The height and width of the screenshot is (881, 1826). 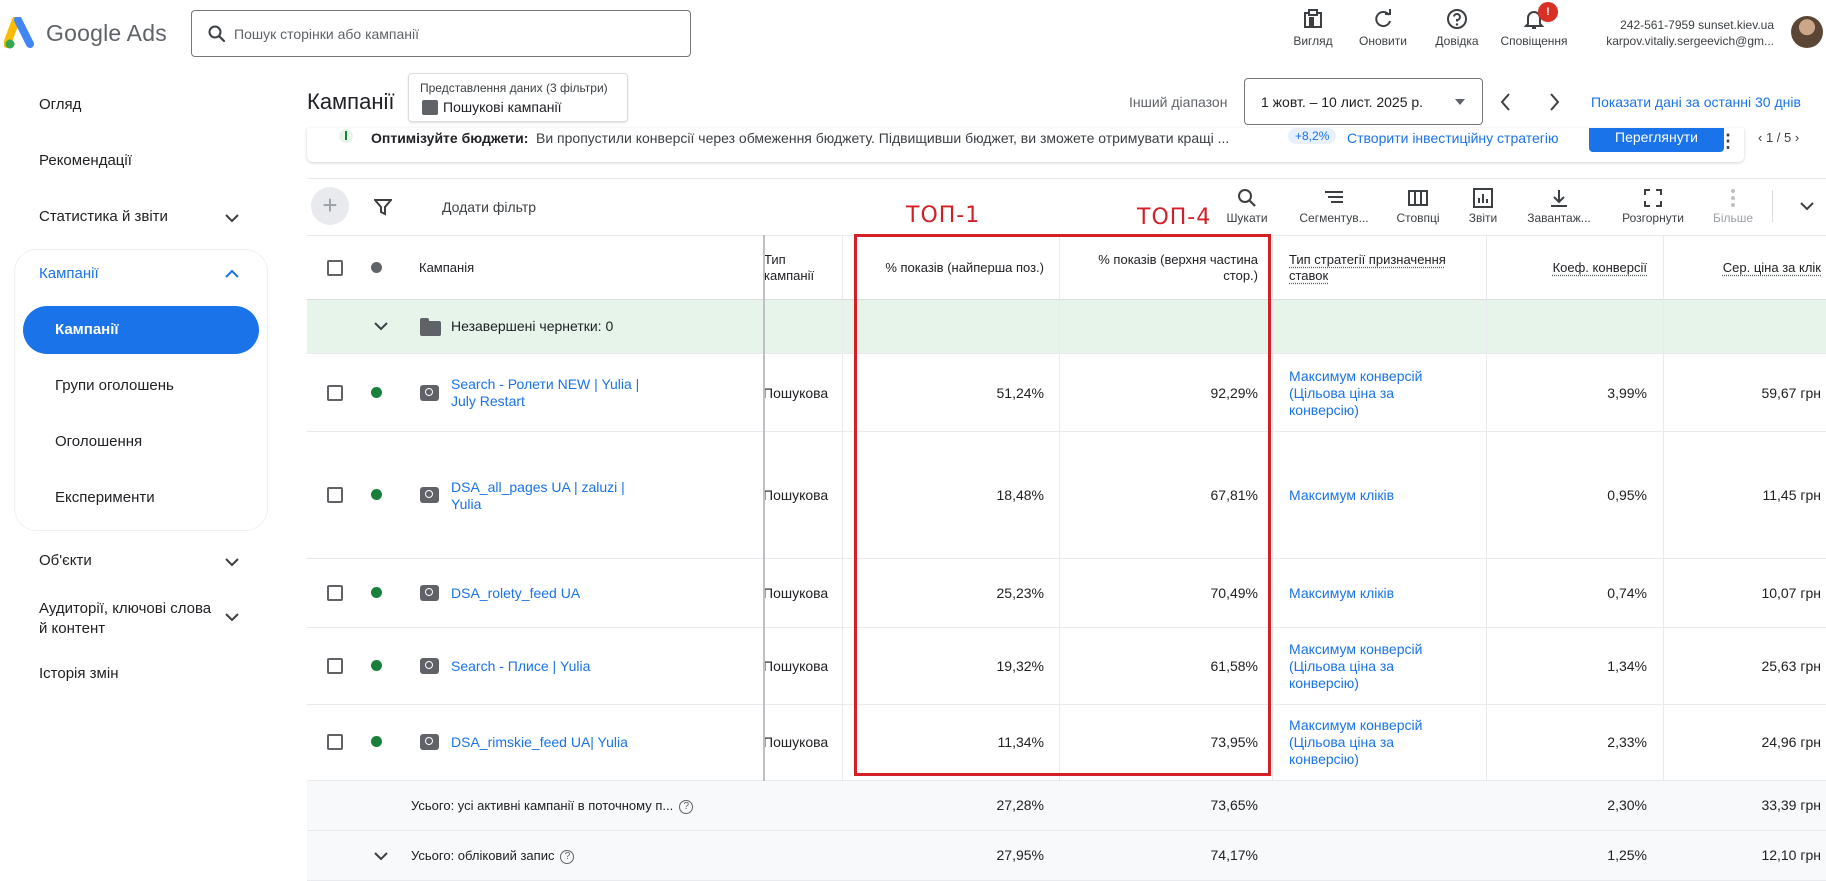 What do you see at coordinates (1807, 32) in the screenshot?
I see `avatar` at bounding box center [1807, 32].